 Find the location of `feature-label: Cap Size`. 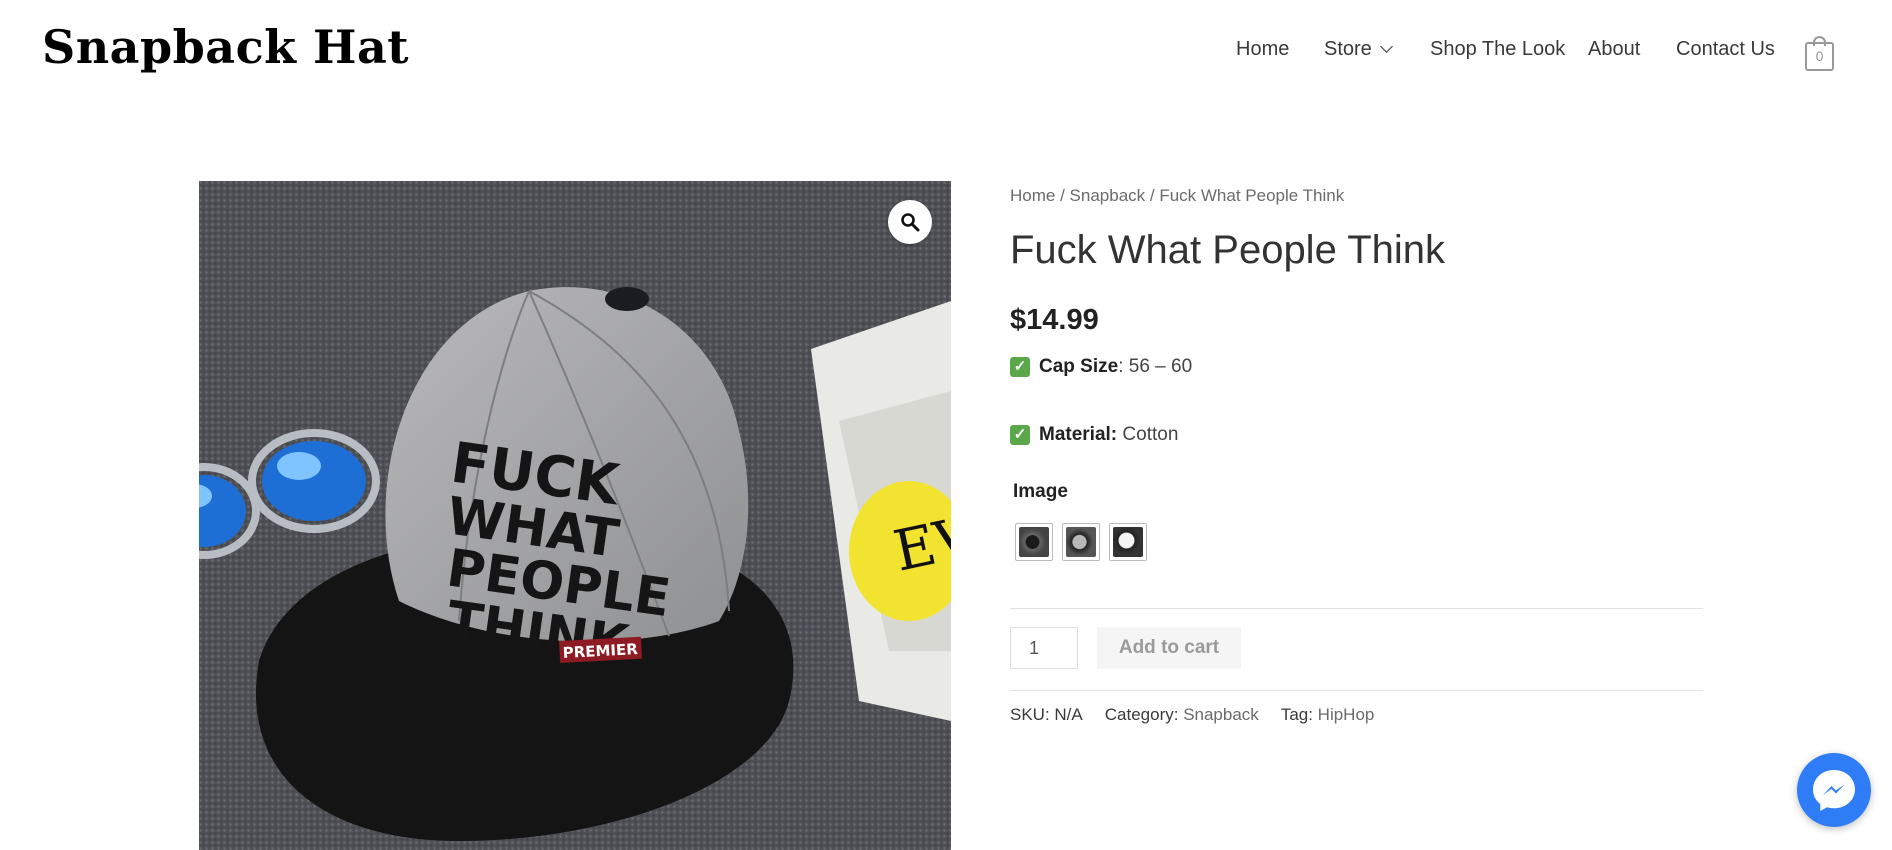

feature-label: Cap Size is located at coordinates (1079, 366).